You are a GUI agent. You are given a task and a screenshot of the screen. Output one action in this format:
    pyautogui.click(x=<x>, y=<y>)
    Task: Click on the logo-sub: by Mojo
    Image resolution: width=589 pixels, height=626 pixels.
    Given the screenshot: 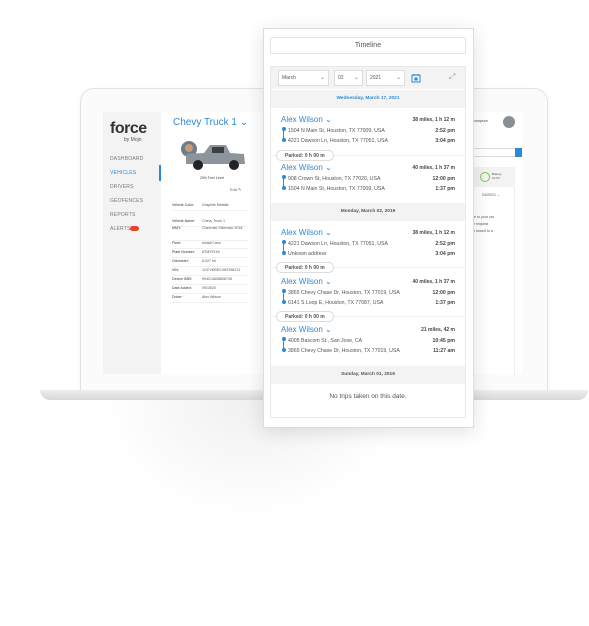 What is the action you would take?
    pyautogui.click(x=133, y=140)
    